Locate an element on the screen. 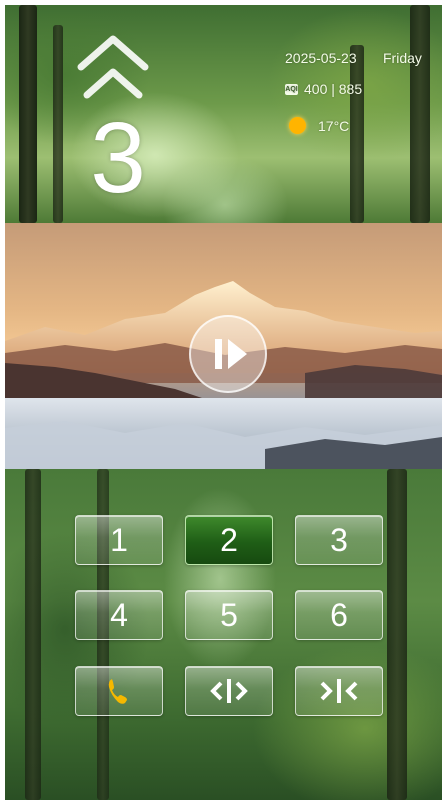 Image resolution: width=447 pixels, height=805 pixels. floor-button-2: 2 is located at coordinates (229, 540).